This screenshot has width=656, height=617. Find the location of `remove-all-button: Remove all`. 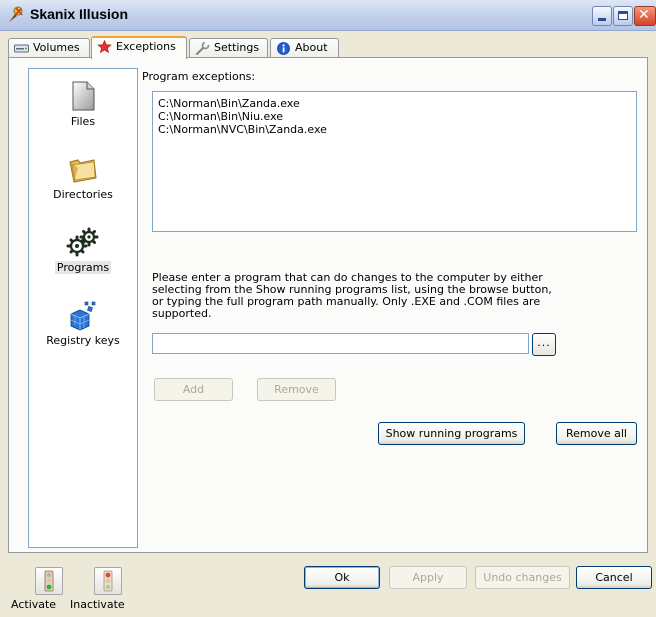

remove-all-button: Remove all is located at coordinates (596, 433).